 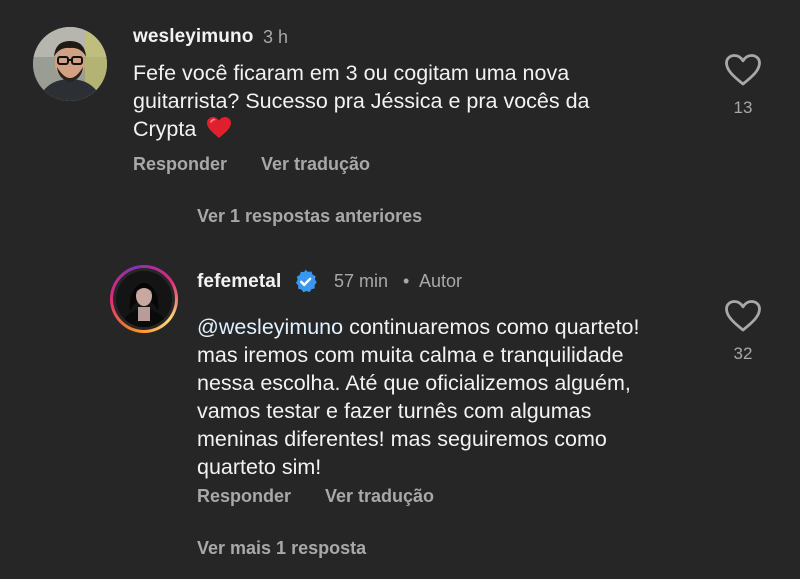 What do you see at coordinates (193, 37) in the screenshot?
I see `comment-username: wesleyimuno` at bounding box center [193, 37].